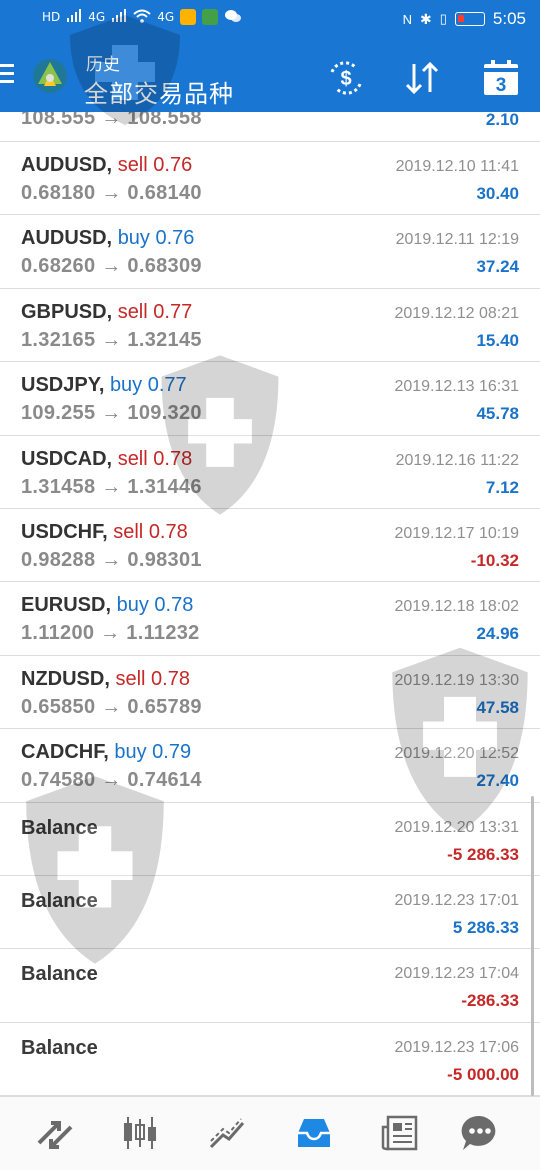 The image size is (540, 1170). I want to click on currency-exchange-icon: $, so click(346, 78).